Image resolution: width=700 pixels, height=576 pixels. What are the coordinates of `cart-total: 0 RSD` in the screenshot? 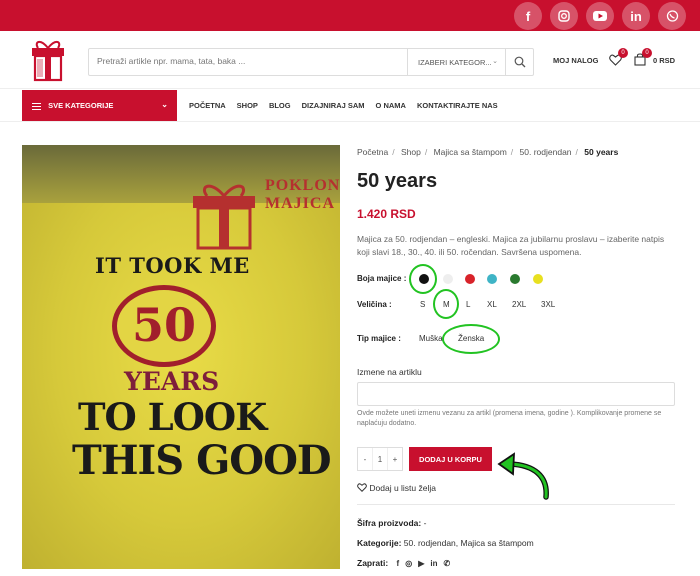 It's located at (664, 60).